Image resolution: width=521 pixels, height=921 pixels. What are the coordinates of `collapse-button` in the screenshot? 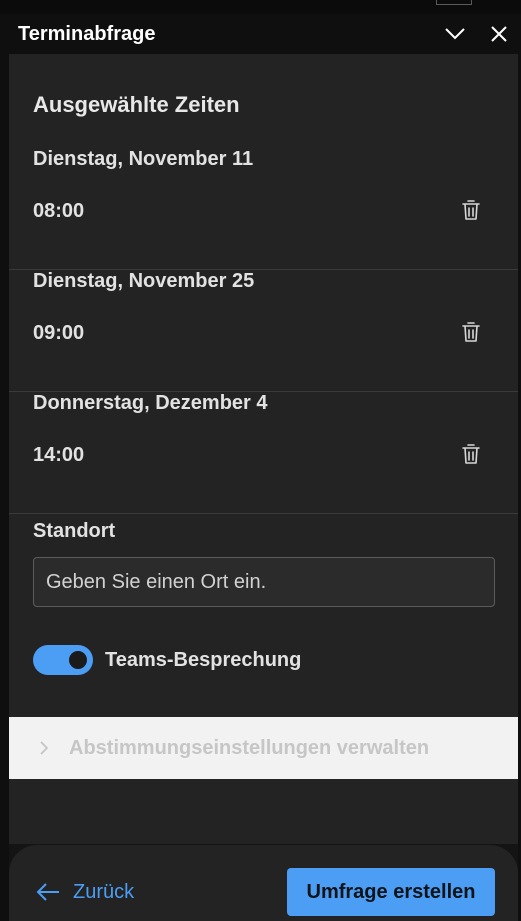 It's located at (455, 34).